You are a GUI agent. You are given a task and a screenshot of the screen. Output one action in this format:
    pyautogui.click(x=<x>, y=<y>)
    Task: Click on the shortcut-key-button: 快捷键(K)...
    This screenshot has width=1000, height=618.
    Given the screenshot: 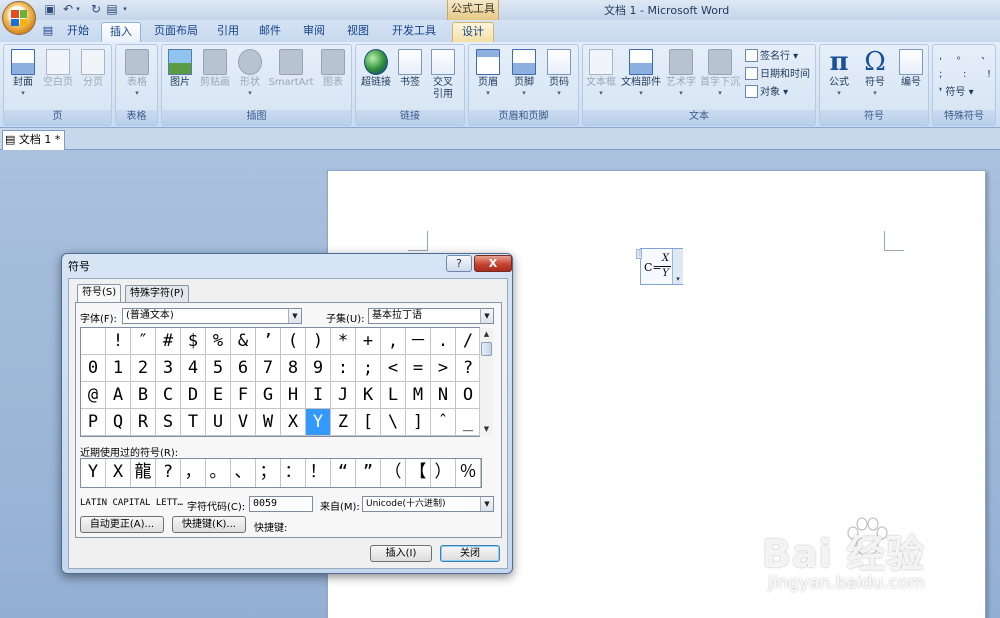 What is the action you would take?
    pyautogui.click(x=209, y=524)
    